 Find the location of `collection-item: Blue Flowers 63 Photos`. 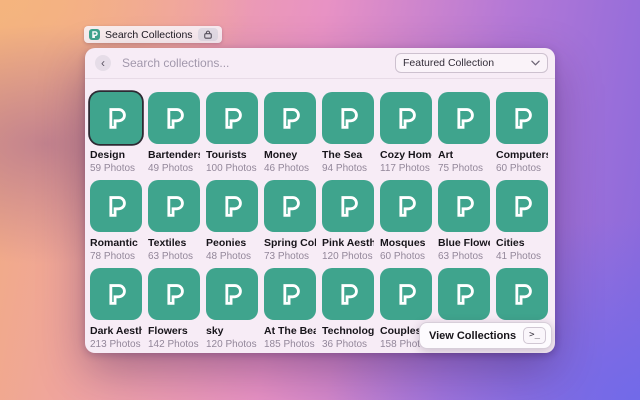

collection-item: Blue Flowers 63 Photos is located at coordinates (464, 221).